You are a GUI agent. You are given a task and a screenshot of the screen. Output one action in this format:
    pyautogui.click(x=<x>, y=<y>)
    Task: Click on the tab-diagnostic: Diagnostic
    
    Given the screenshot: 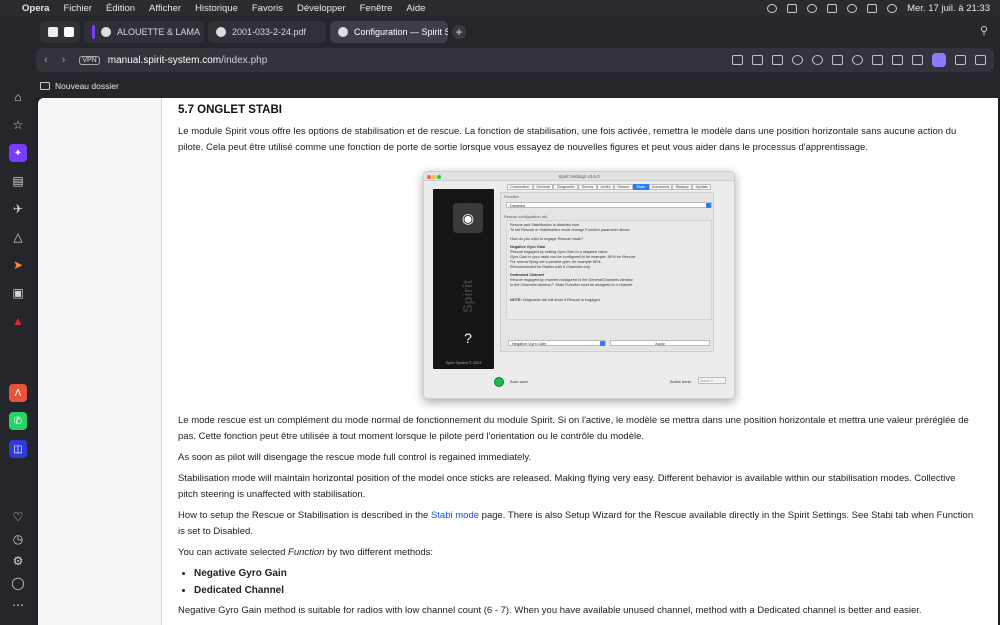 What is the action you would take?
    pyautogui.click(x=566, y=187)
    